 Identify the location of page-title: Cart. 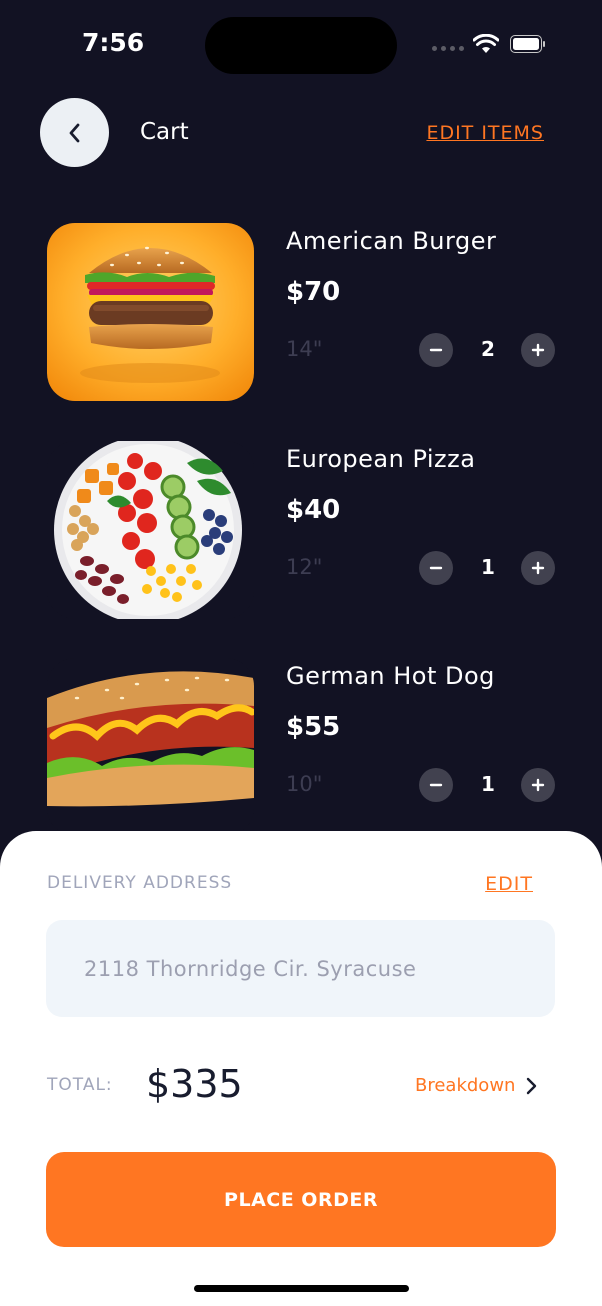
(164, 132).